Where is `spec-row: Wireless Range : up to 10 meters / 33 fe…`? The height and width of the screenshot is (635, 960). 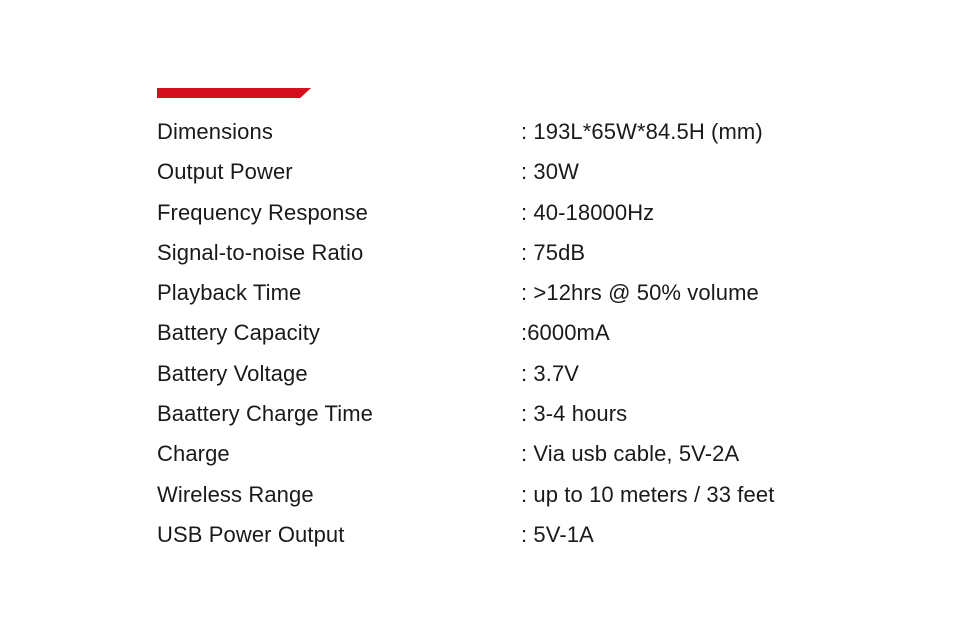
spec-row: Wireless Range : up to 10 meters / 33 fe… is located at coordinates (547, 495).